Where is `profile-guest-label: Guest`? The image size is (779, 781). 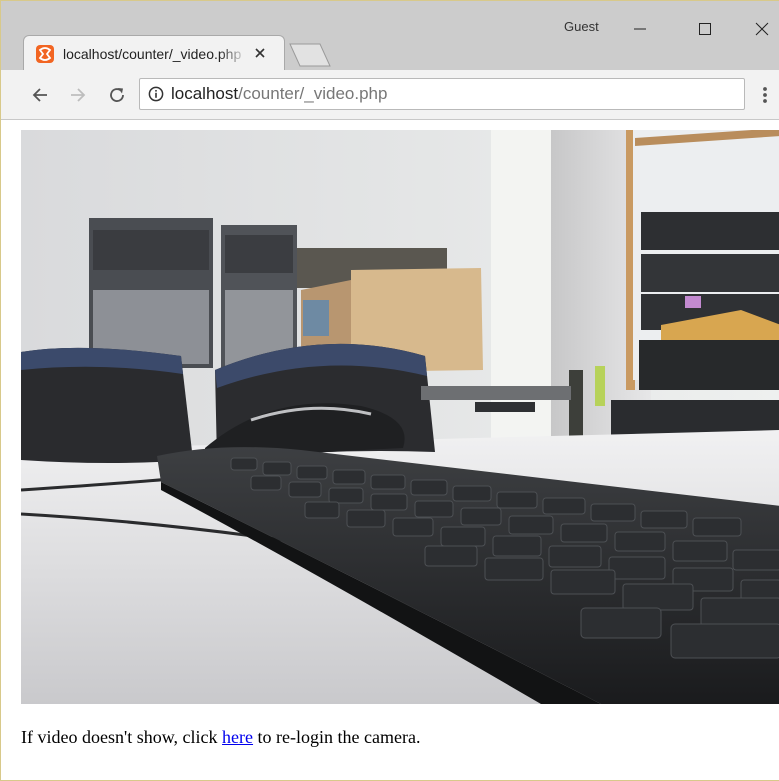 profile-guest-label: Guest is located at coordinates (581, 26).